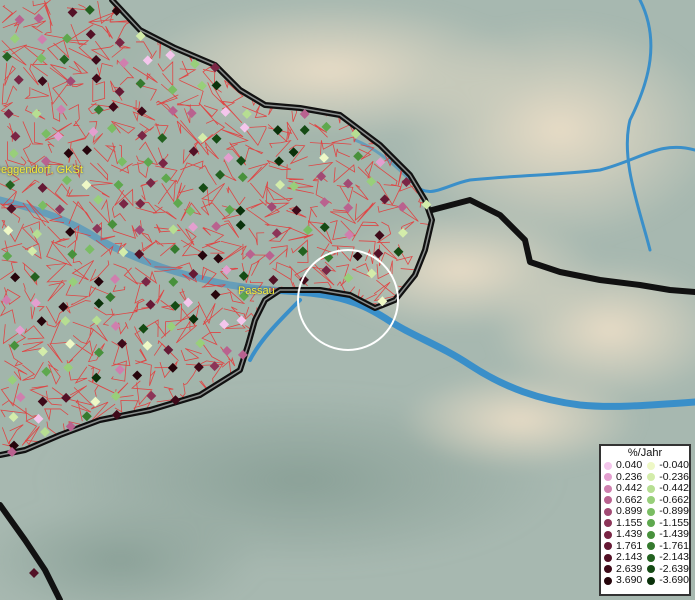 Image resolution: width=695 pixels, height=600 pixels. Describe the element at coordinates (629, 580) in the screenshot. I see `legend-value: 3.690` at that location.